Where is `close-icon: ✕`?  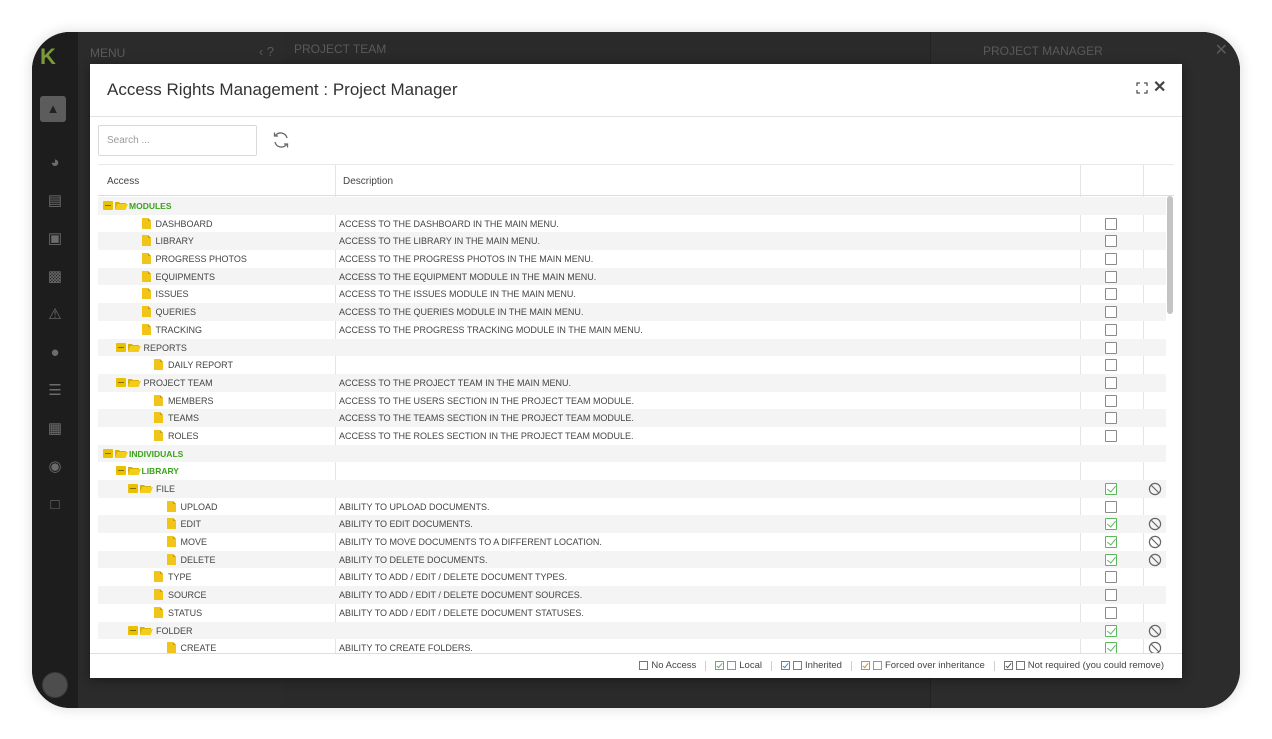 close-icon: ✕ is located at coordinates (1159, 88).